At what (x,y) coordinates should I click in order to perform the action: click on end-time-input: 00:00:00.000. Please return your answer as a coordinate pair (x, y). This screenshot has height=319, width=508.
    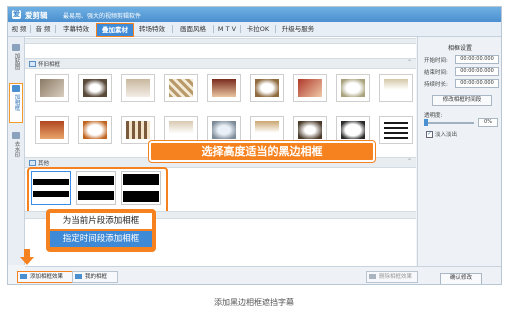
    Looking at the image, I should click on (477, 71).